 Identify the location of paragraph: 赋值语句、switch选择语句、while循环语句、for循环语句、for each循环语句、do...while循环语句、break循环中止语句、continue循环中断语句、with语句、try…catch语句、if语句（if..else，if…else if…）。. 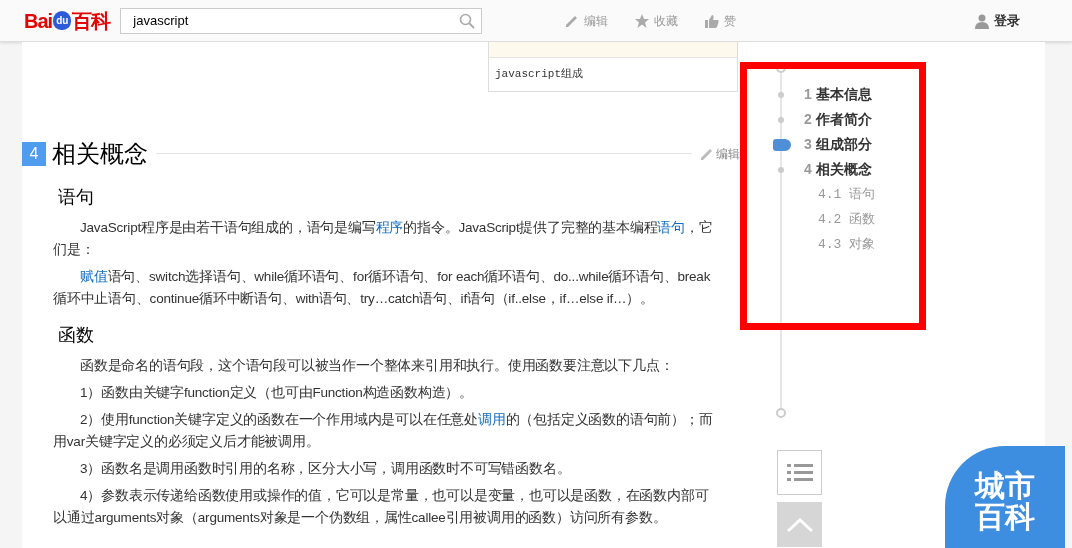
(382, 287).